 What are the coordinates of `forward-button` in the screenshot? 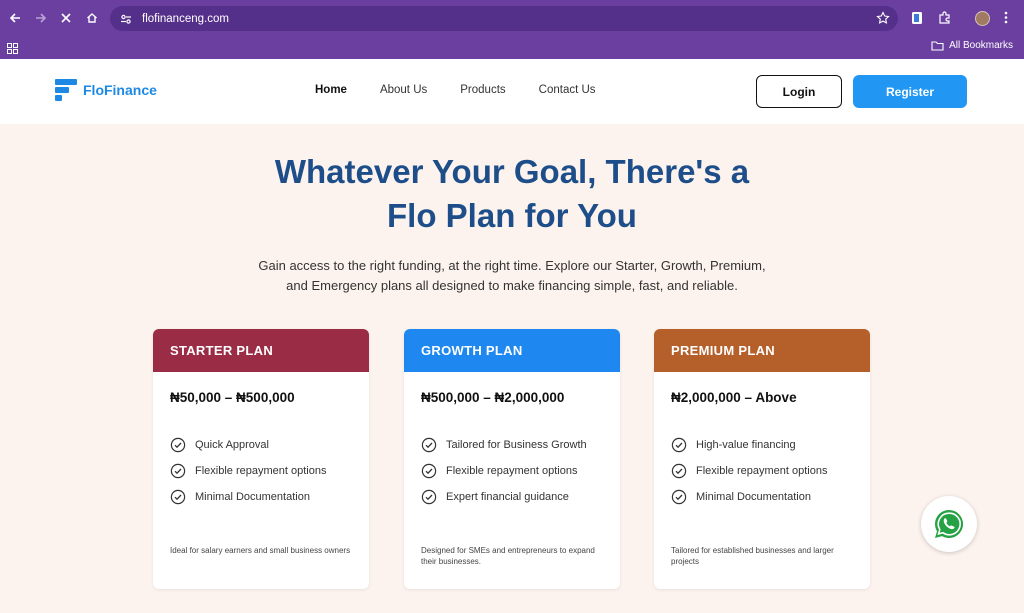 It's located at (41, 18).